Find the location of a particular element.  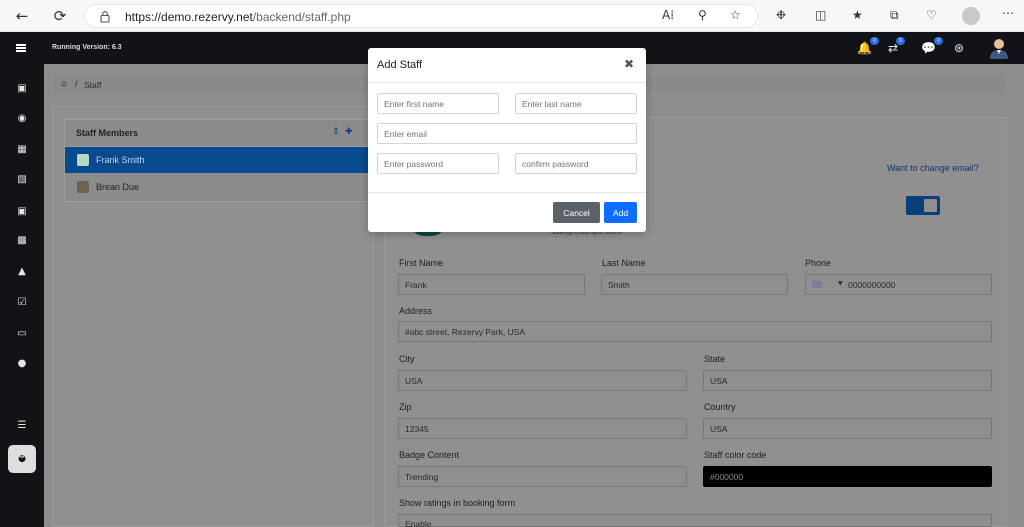

staff-list-header: Staff Members ⇕ ✚ is located at coordinates (219, 133).